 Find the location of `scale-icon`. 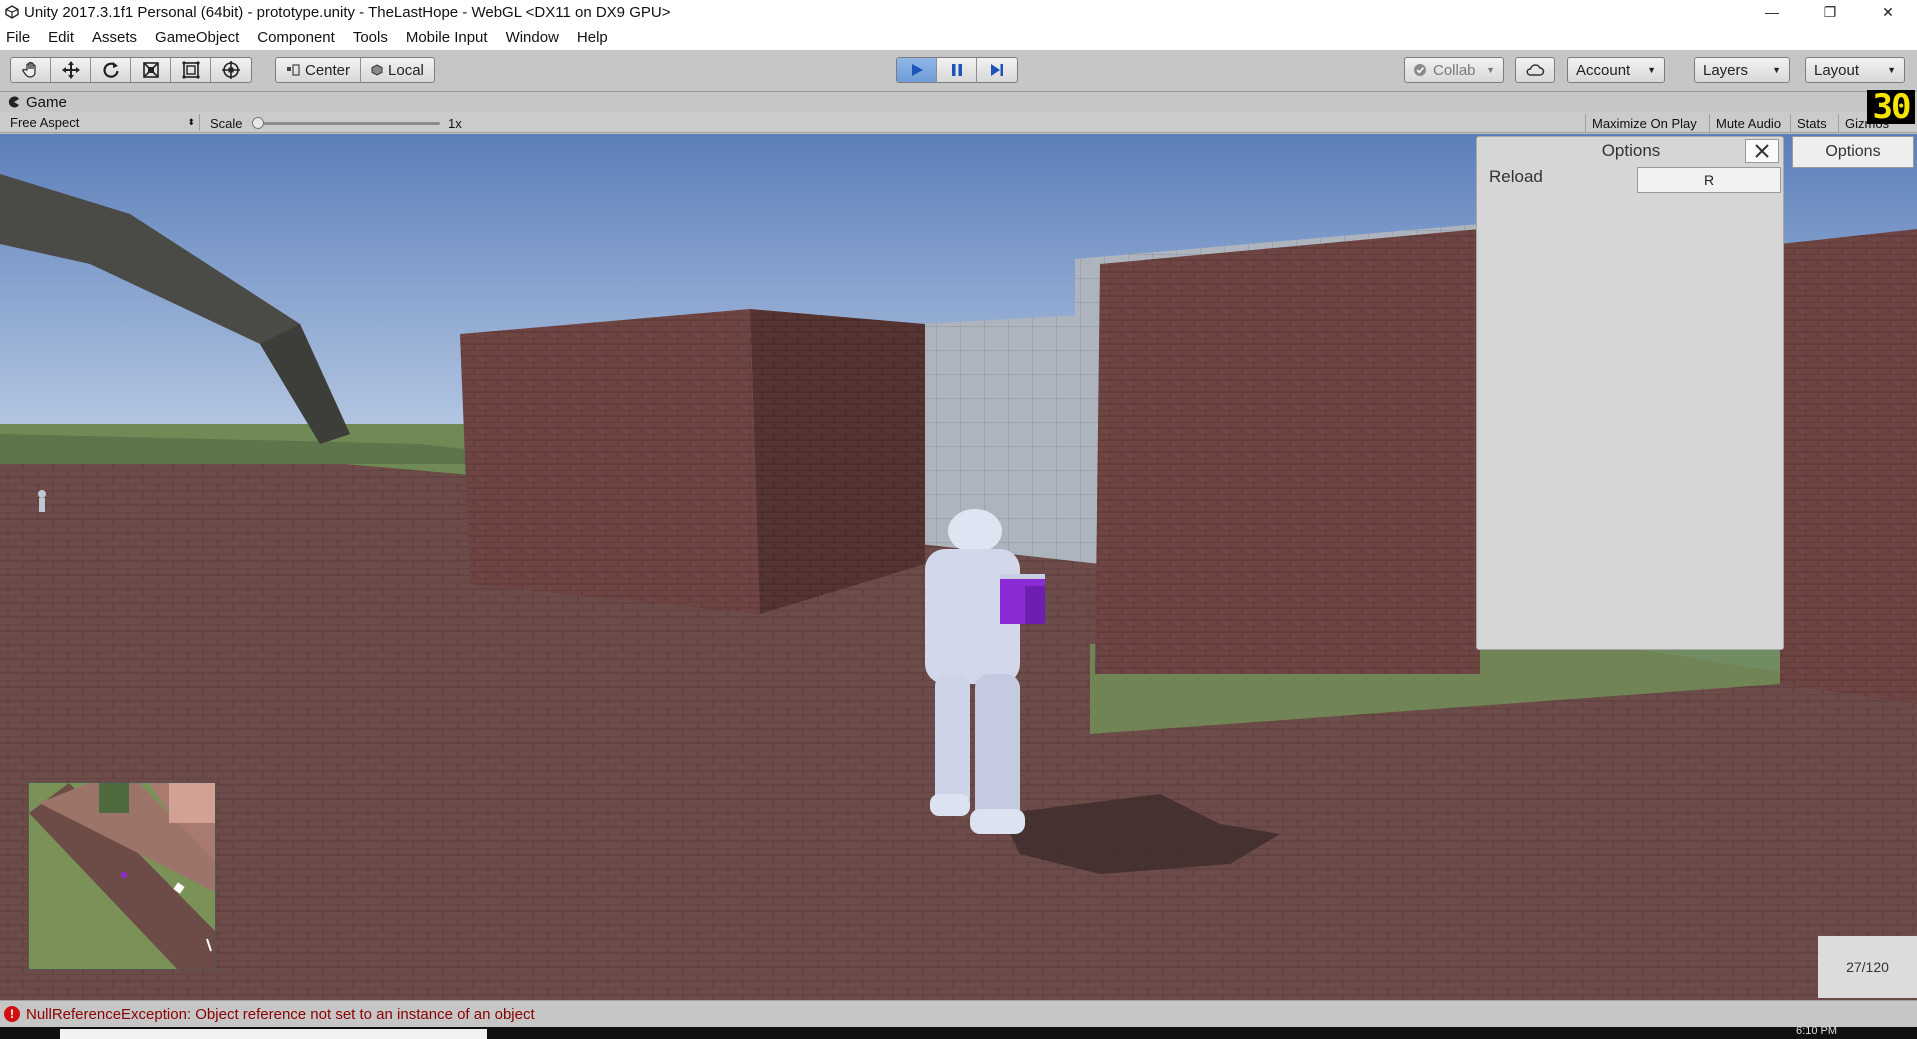

scale-icon is located at coordinates (150, 70).